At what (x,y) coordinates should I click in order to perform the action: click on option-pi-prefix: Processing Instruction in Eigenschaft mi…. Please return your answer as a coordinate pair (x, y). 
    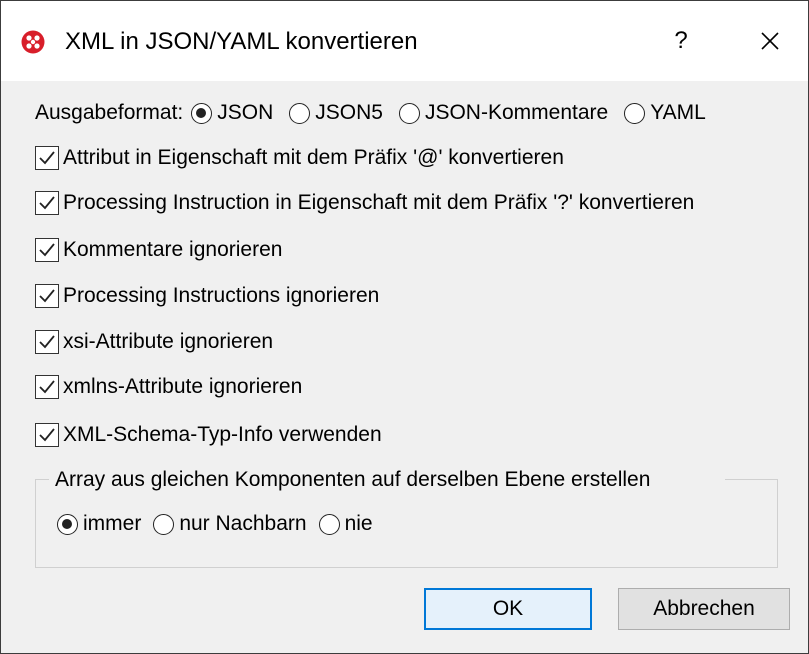
    Looking at the image, I should click on (364, 203).